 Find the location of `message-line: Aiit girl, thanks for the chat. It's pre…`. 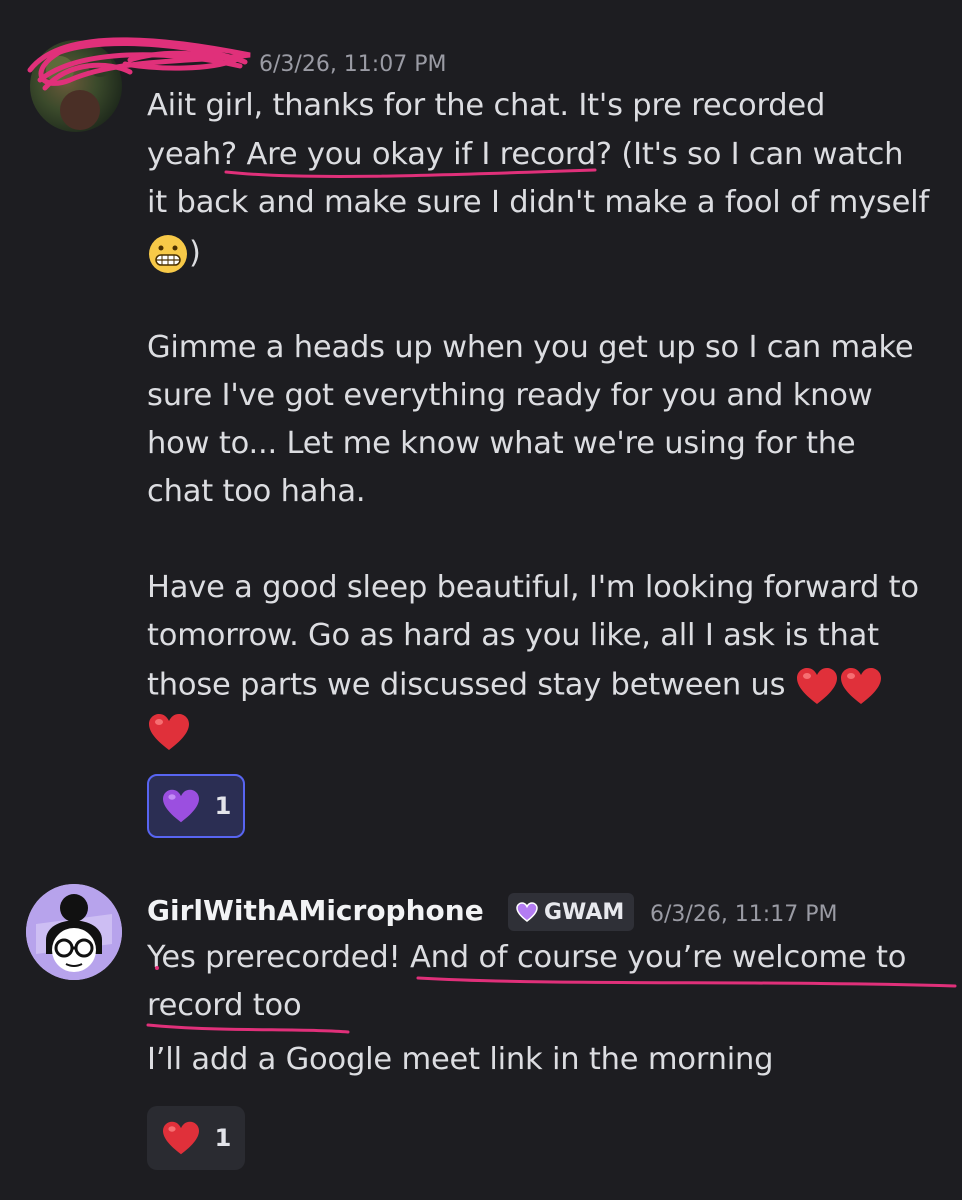

message-line: Aiit girl, thanks for the chat. It's pre… is located at coordinates (486, 105).